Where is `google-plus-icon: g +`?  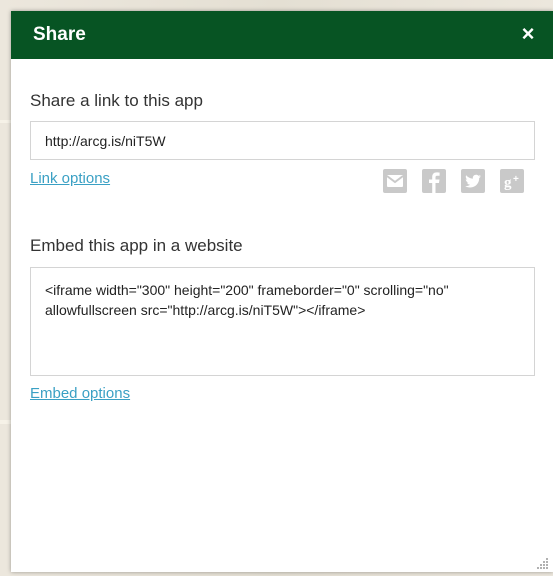 google-plus-icon: g + is located at coordinates (512, 181).